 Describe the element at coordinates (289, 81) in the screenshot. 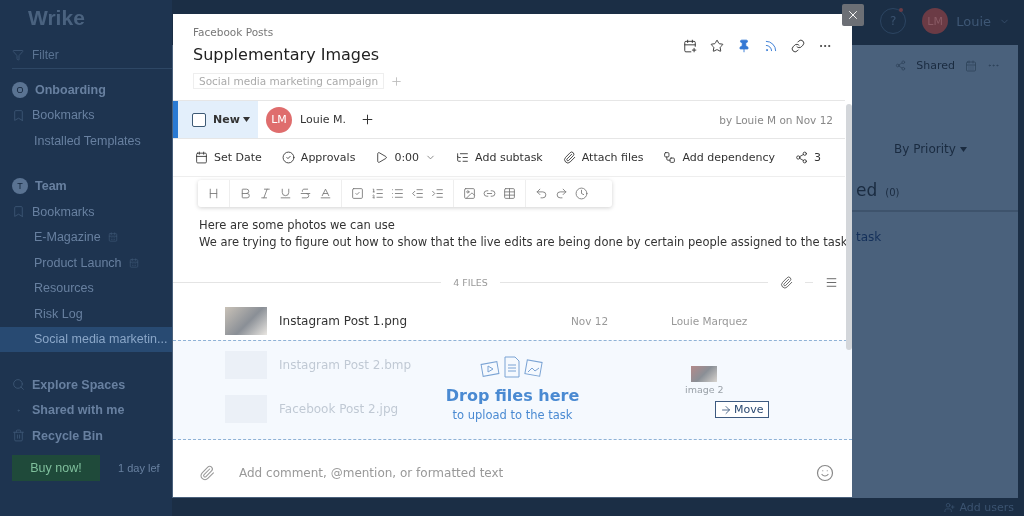

I see `folder-tag: Social media marketing campaign` at that location.